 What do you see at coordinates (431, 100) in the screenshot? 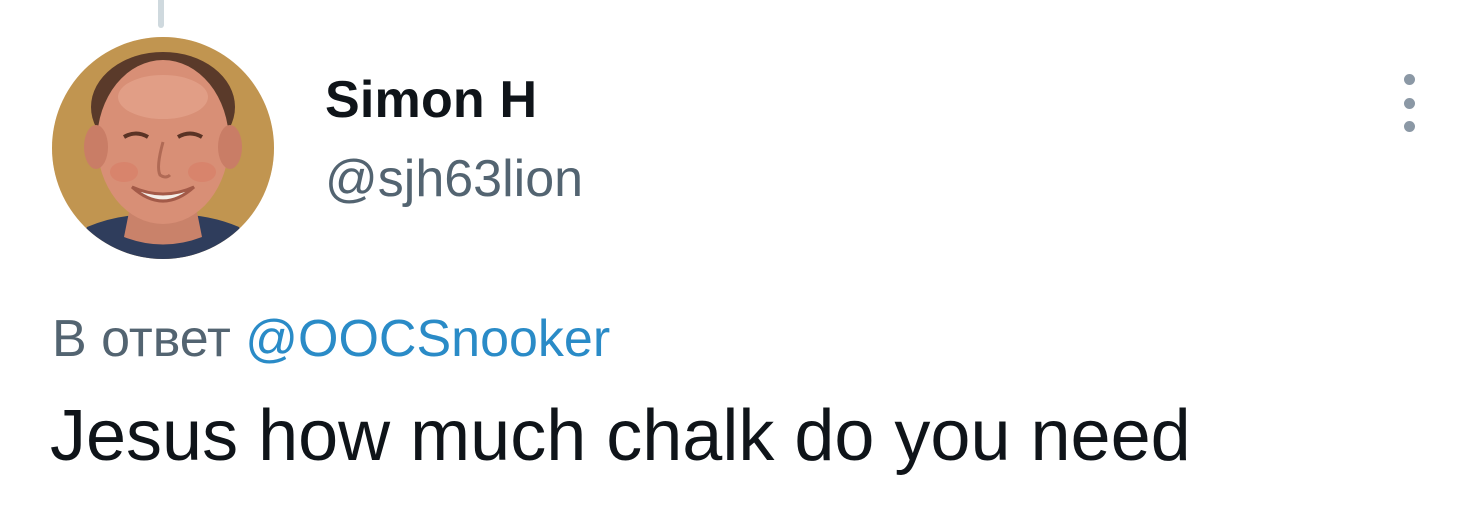
I see `author-display-name: Simon H` at bounding box center [431, 100].